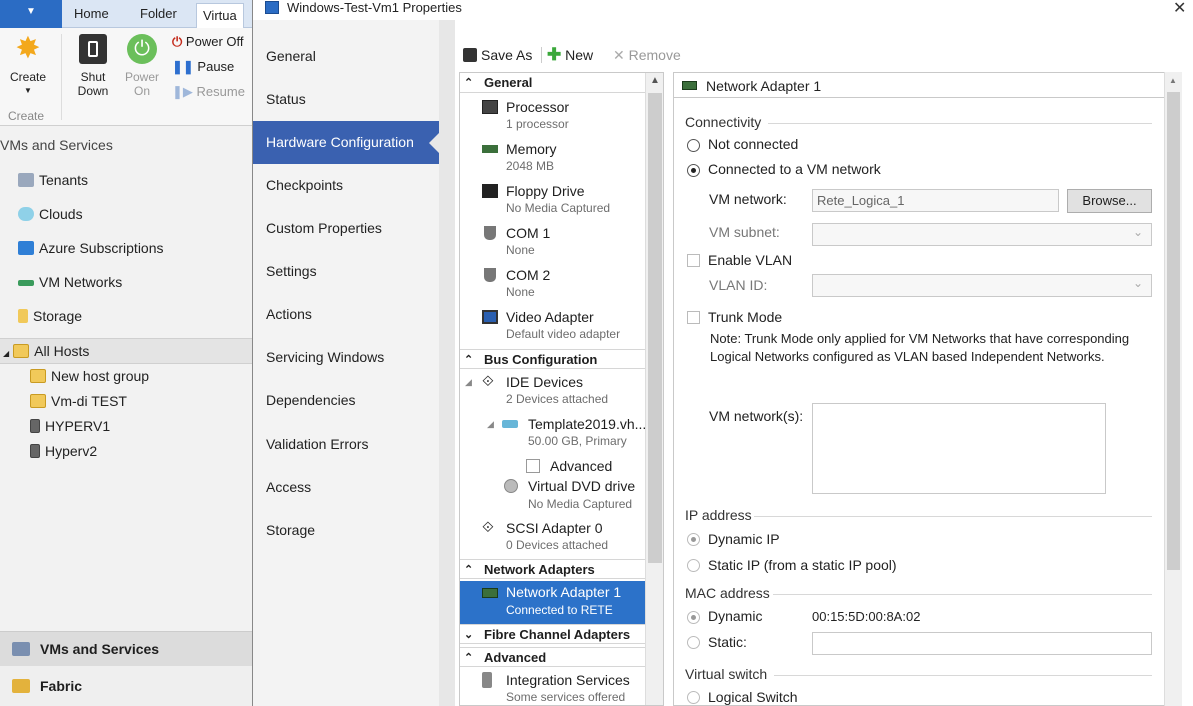 The width and height of the screenshot is (1193, 706). I want to click on save-as-button: Save As, so click(497, 55).